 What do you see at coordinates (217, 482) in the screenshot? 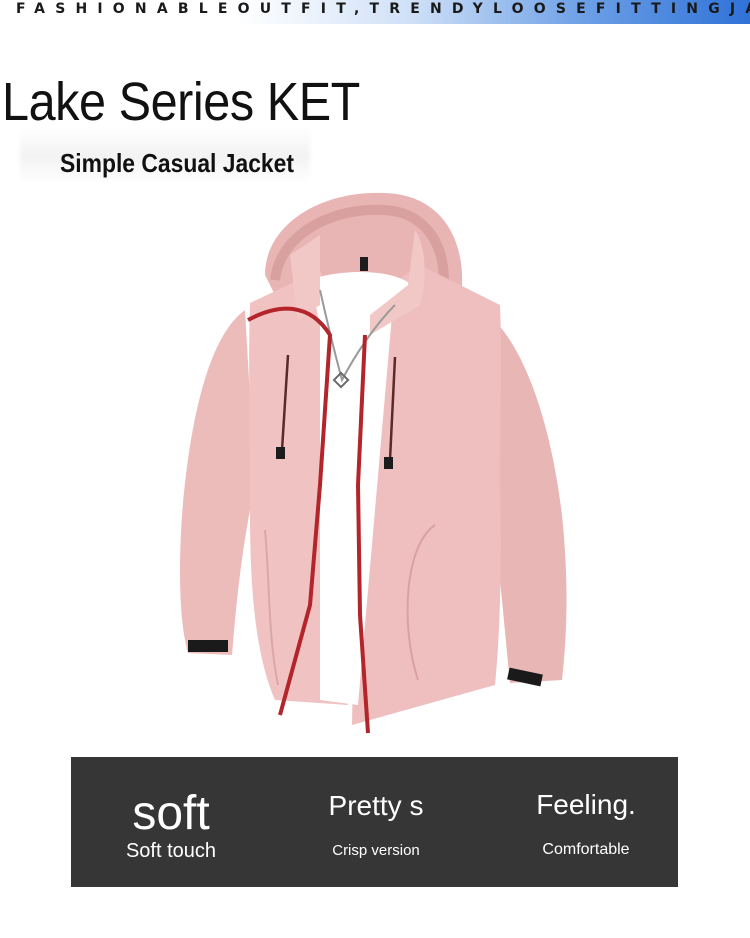
I see `left-sleeve` at bounding box center [217, 482].